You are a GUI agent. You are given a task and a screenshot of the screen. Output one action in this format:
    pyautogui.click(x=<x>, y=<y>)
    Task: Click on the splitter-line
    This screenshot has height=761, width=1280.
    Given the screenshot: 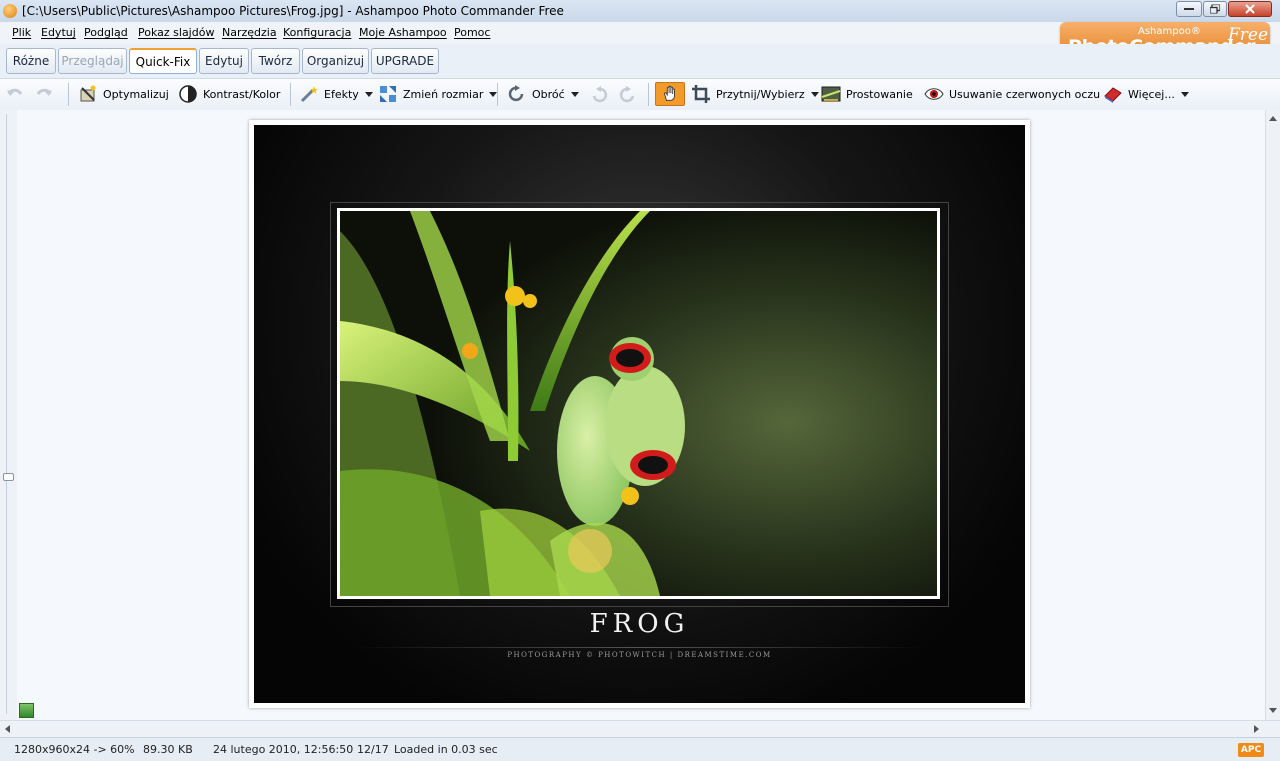 What is the action you would take?
    pyautogui.click(x=6, y=414)
    